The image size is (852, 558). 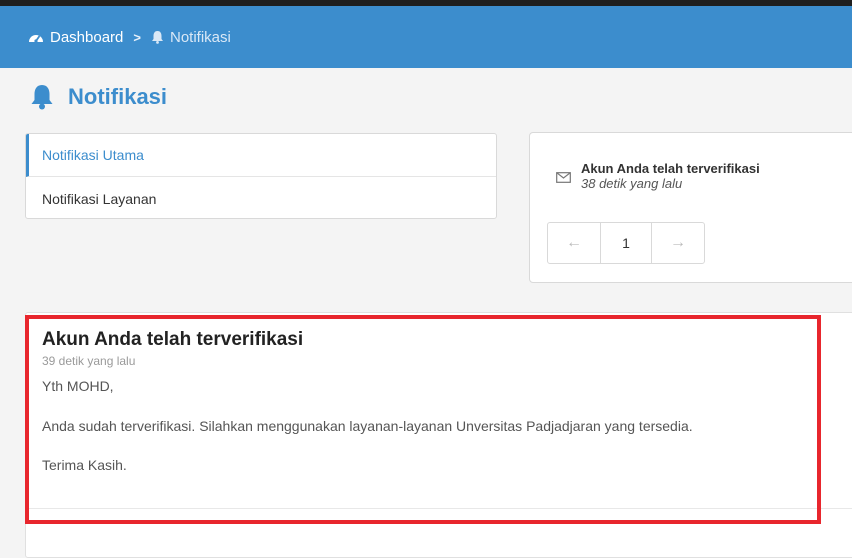 What do you see at coordinates (78, 386) in the screenshot?
I see `detail-greeting: Yth MOHD,` at bounding box center [78, 386].